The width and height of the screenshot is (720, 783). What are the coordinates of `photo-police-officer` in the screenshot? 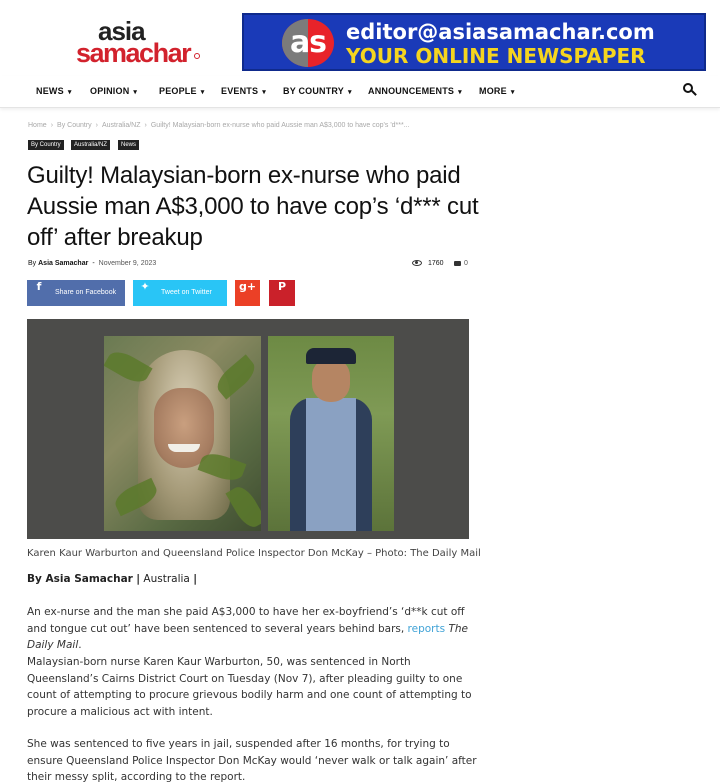 It's located at (331, 433).